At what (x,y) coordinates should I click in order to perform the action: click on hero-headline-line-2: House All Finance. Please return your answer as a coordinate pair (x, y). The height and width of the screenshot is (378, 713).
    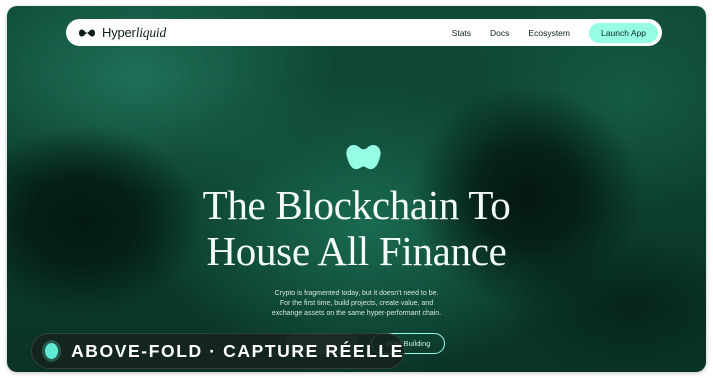
    Looking at the image, I should click on (356, 251).